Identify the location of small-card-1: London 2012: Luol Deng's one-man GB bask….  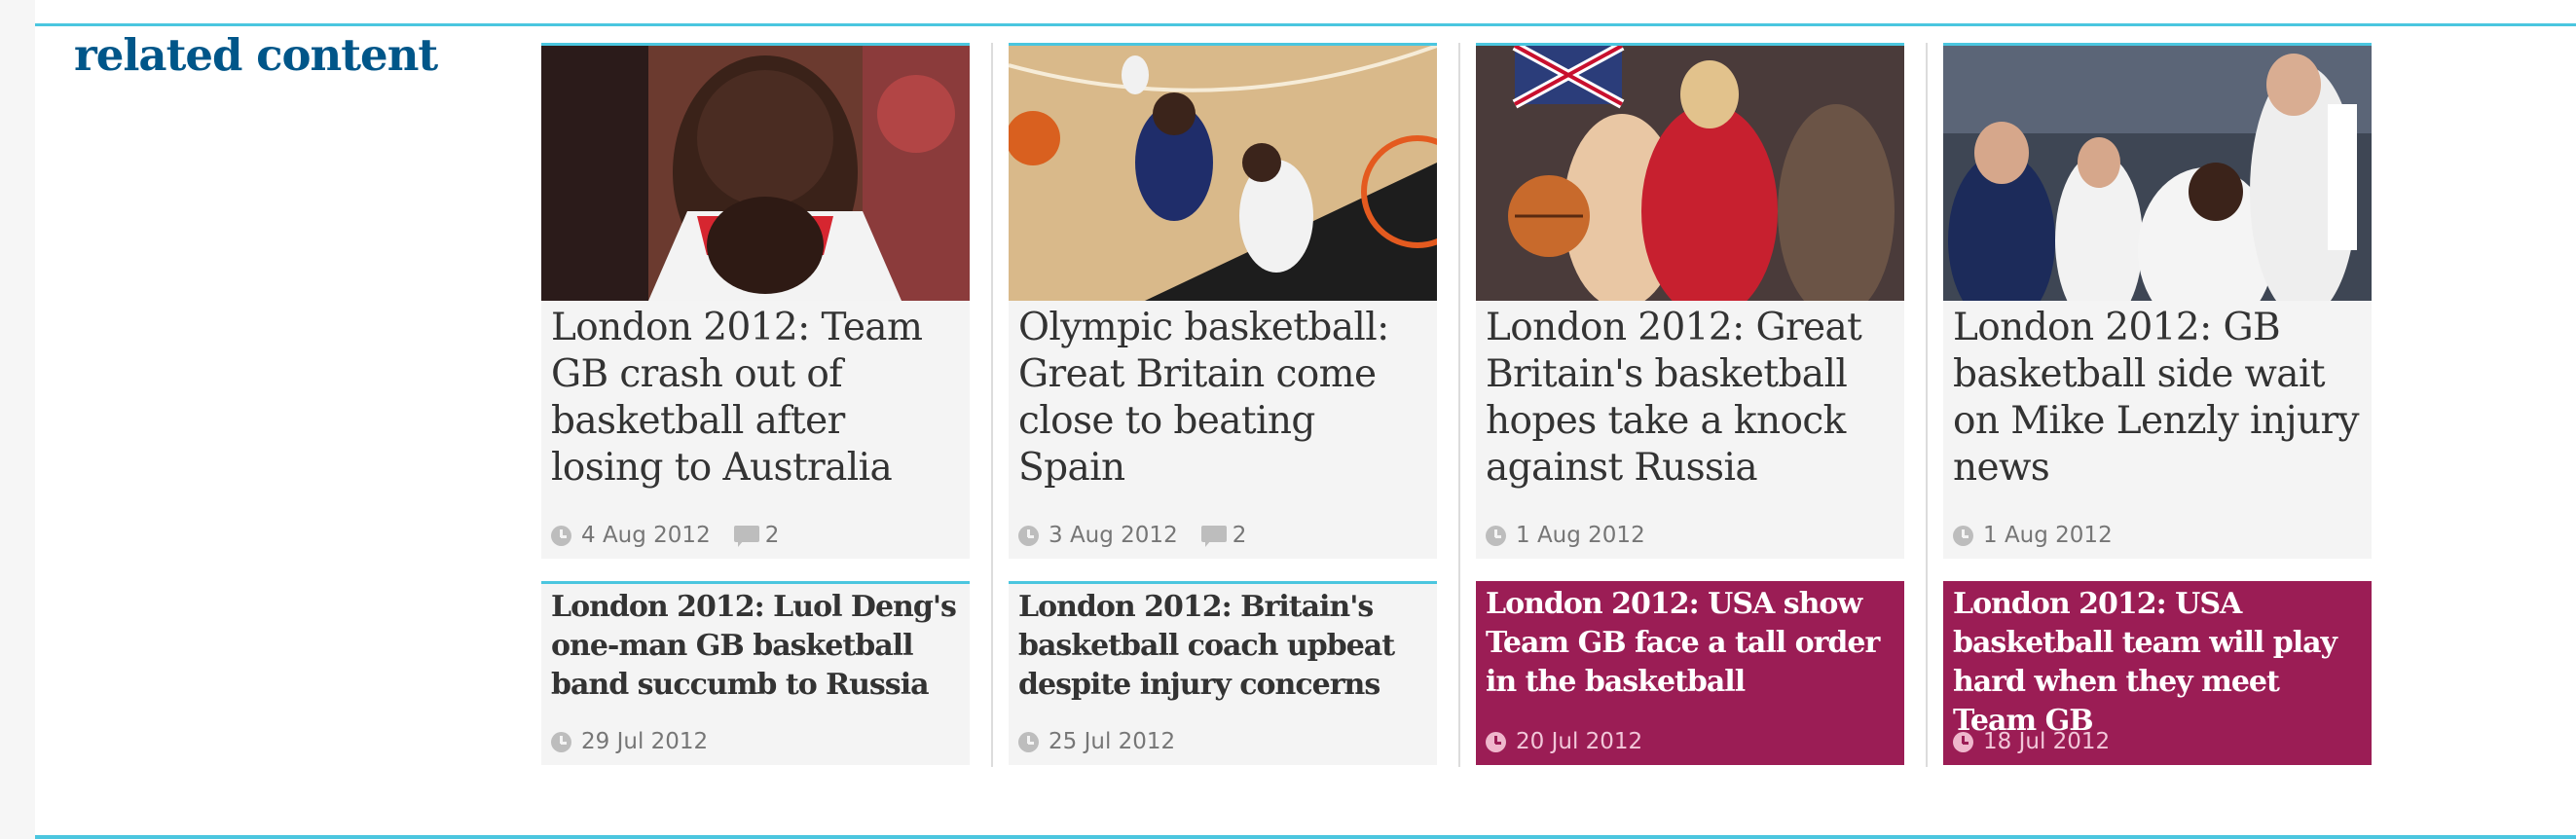
(755, 673).